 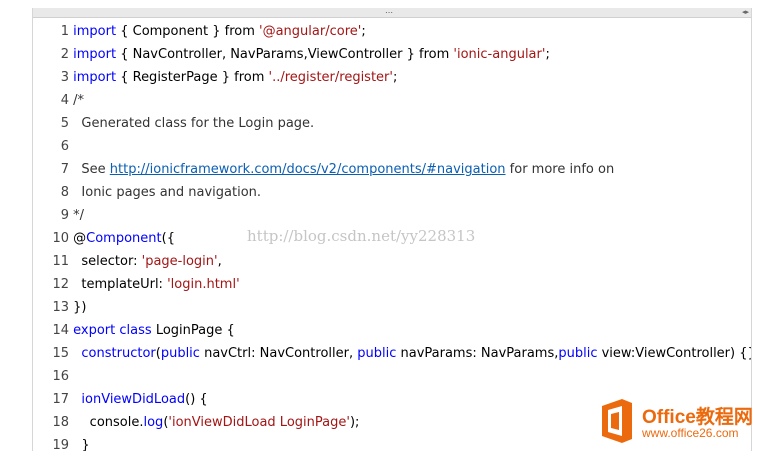 I want to click on drag-grip-icon: ⋯, so click(x=389, y=13).